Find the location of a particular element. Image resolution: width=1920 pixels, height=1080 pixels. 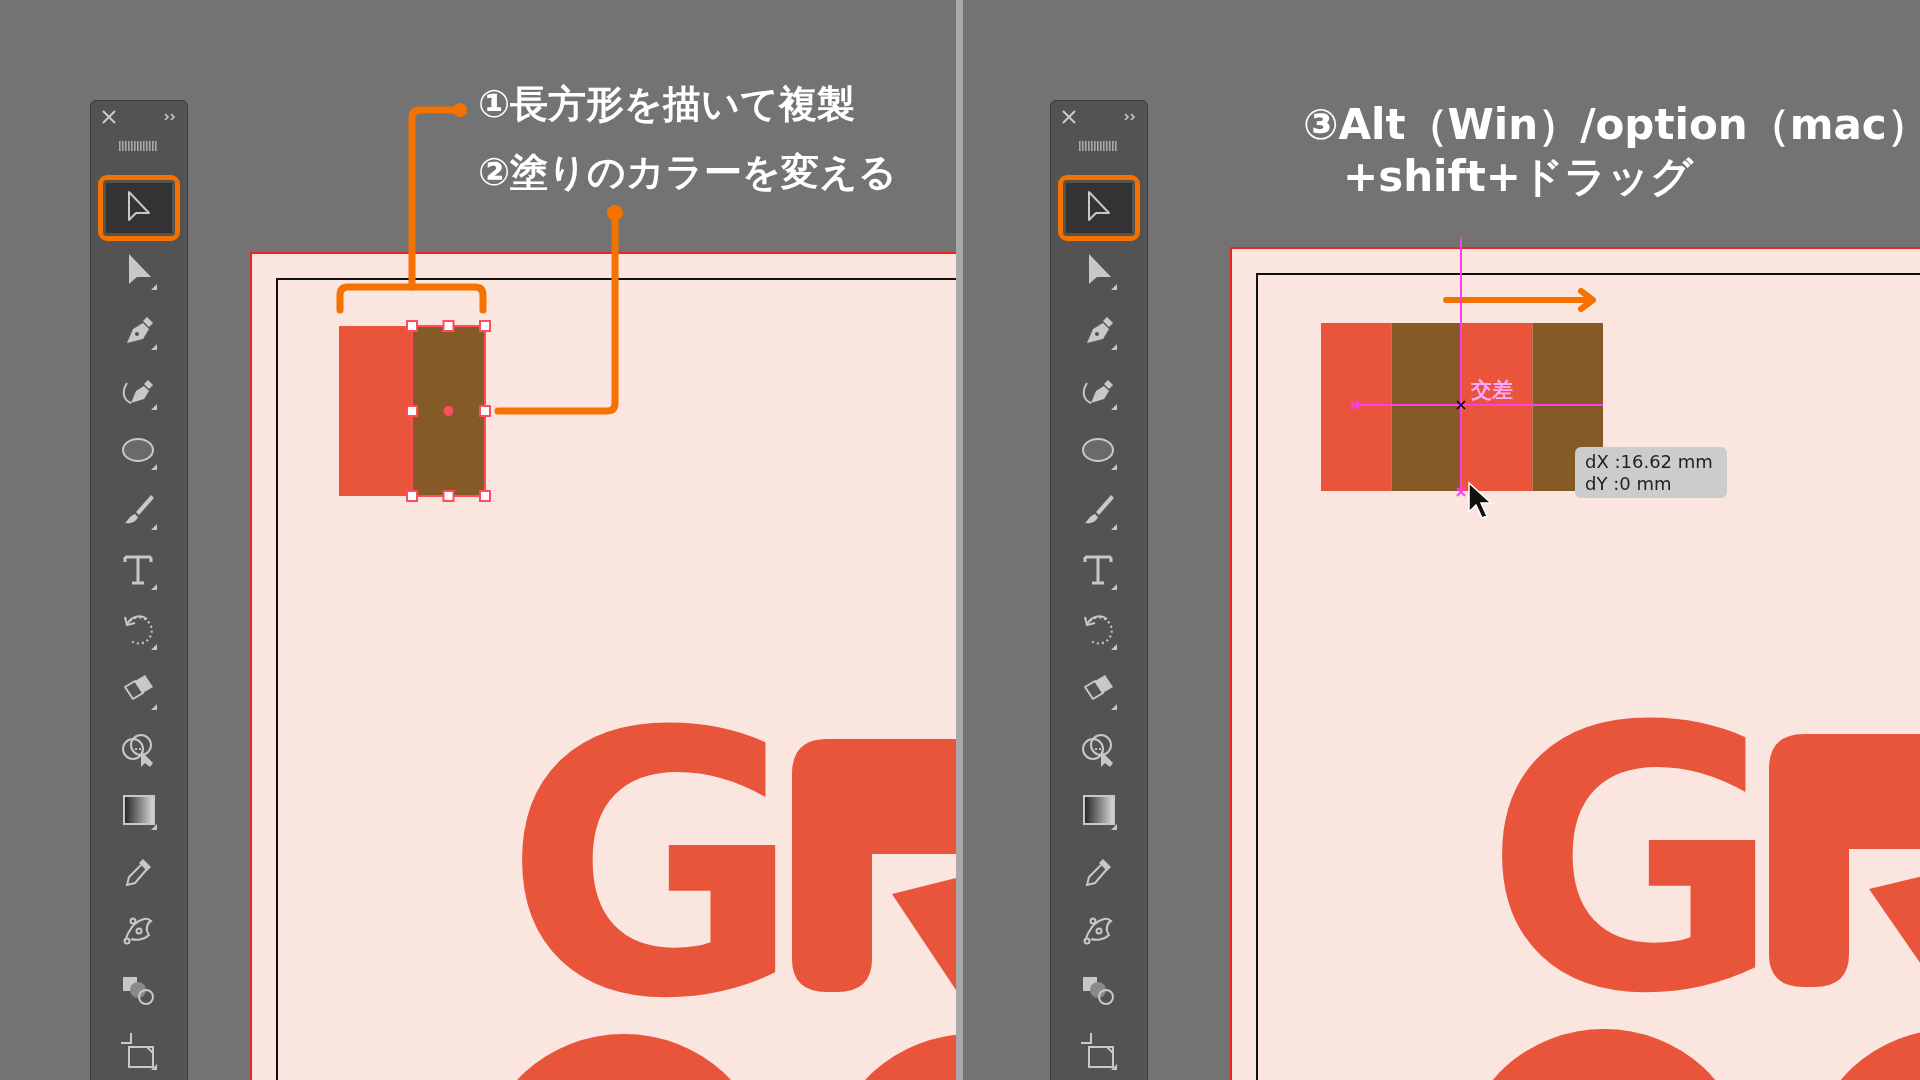

pointer-icon is located at coordinates (1480, 500).